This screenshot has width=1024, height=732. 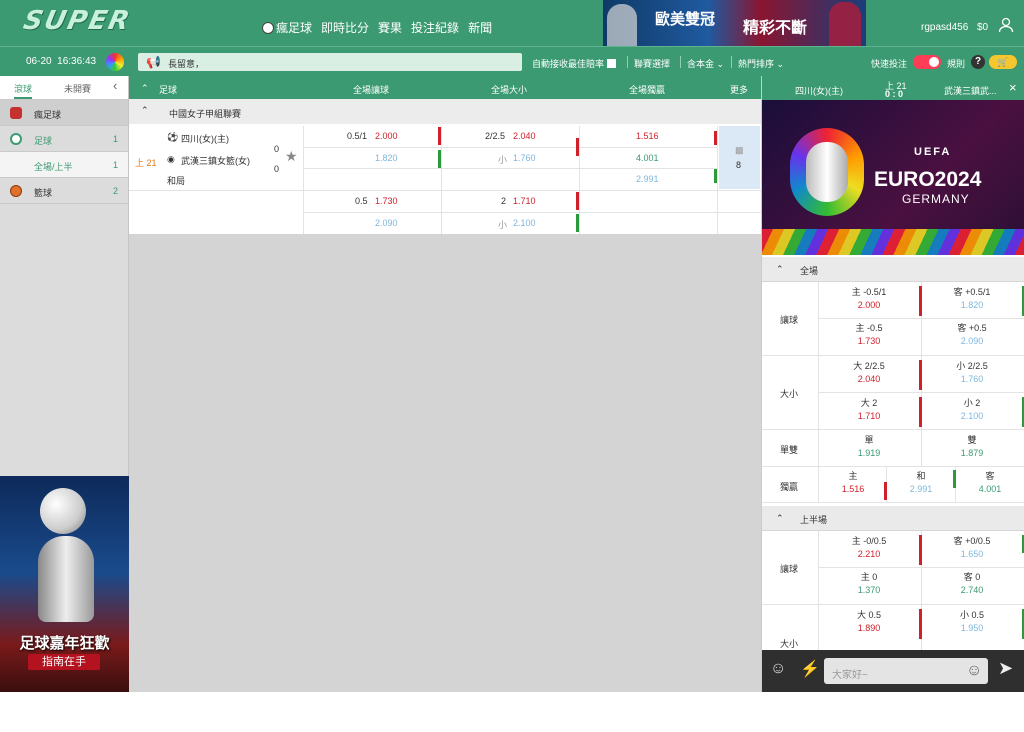 I want to click on odds-away: 2.090, so click(x=386, y=223).